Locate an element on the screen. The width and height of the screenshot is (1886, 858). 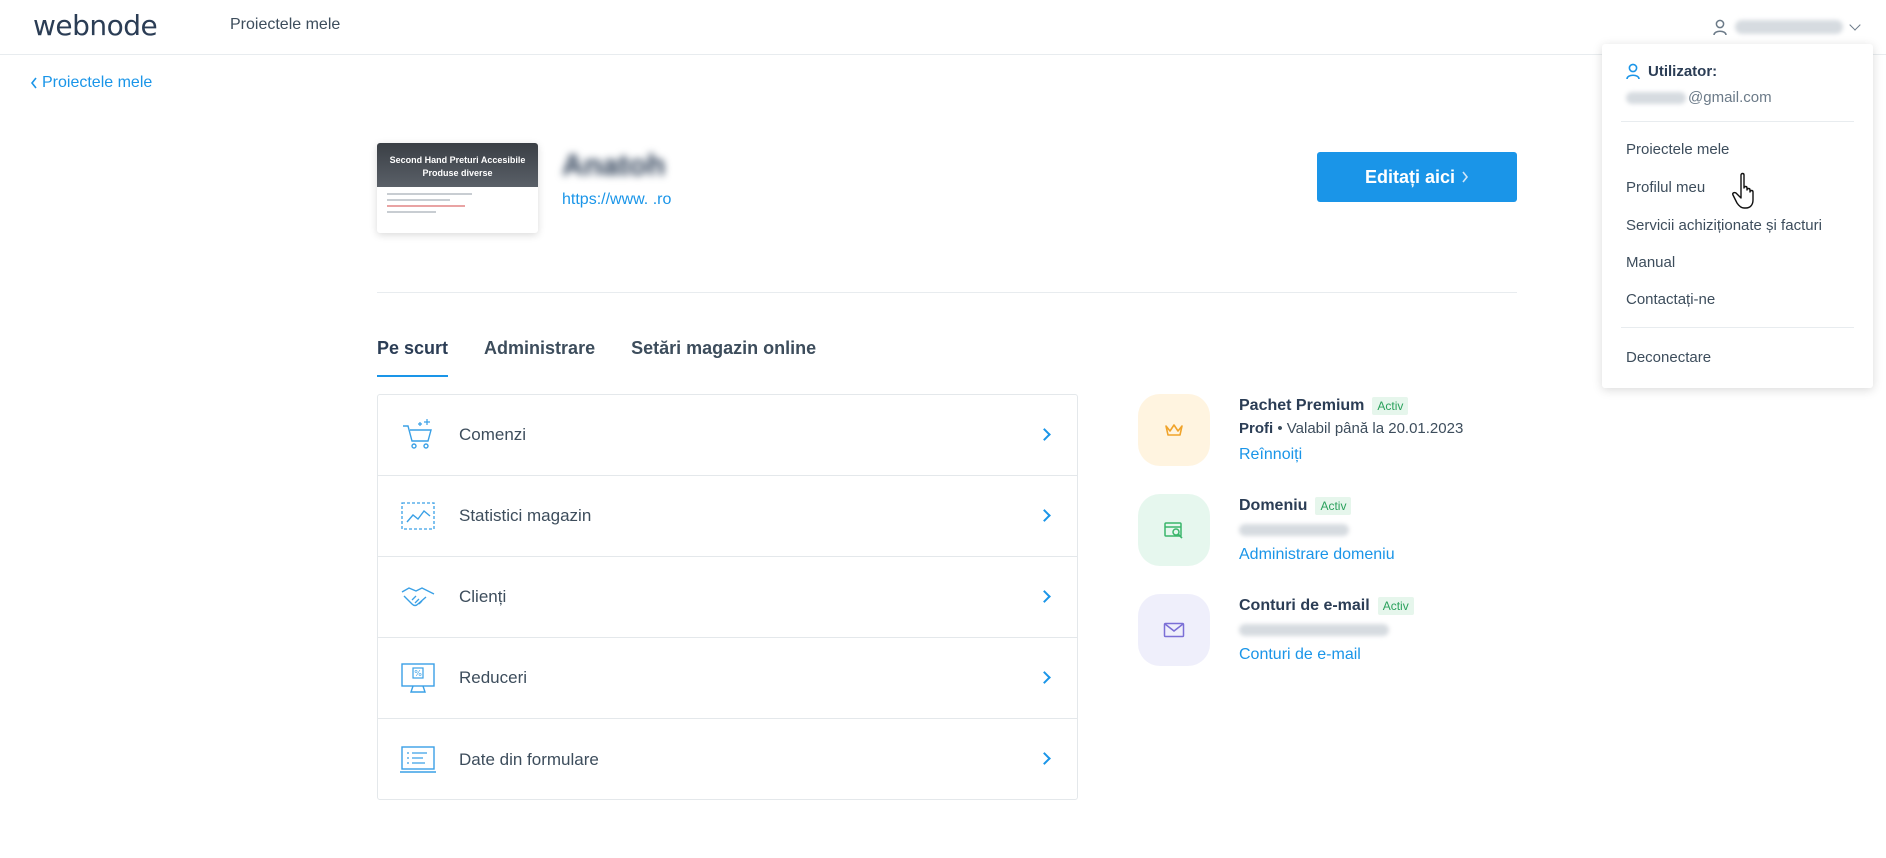
project-url-link: https://www. .ro is located at coordinates (616, 200).